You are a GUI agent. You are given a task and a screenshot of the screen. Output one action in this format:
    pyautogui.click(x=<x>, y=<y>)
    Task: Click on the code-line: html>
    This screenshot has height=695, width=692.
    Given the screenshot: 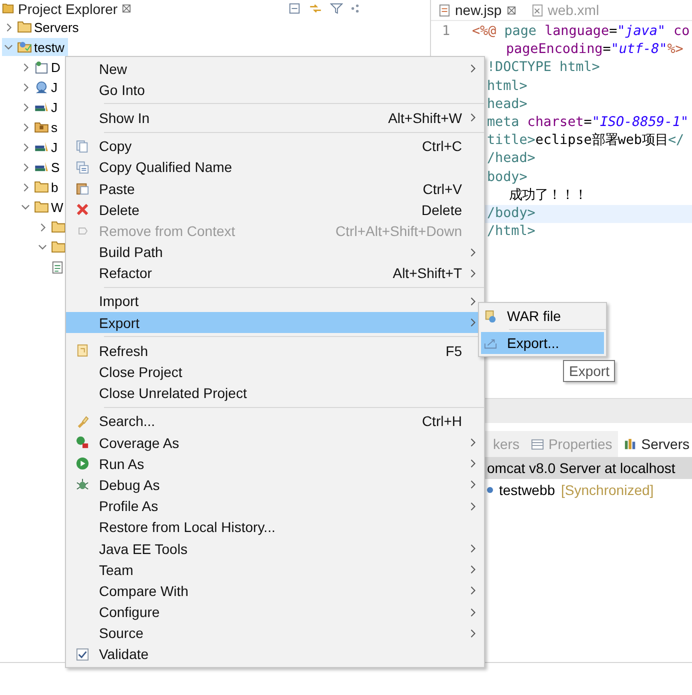 What is the action you would take?
    pyautogui.click(x=507, y=87)
    